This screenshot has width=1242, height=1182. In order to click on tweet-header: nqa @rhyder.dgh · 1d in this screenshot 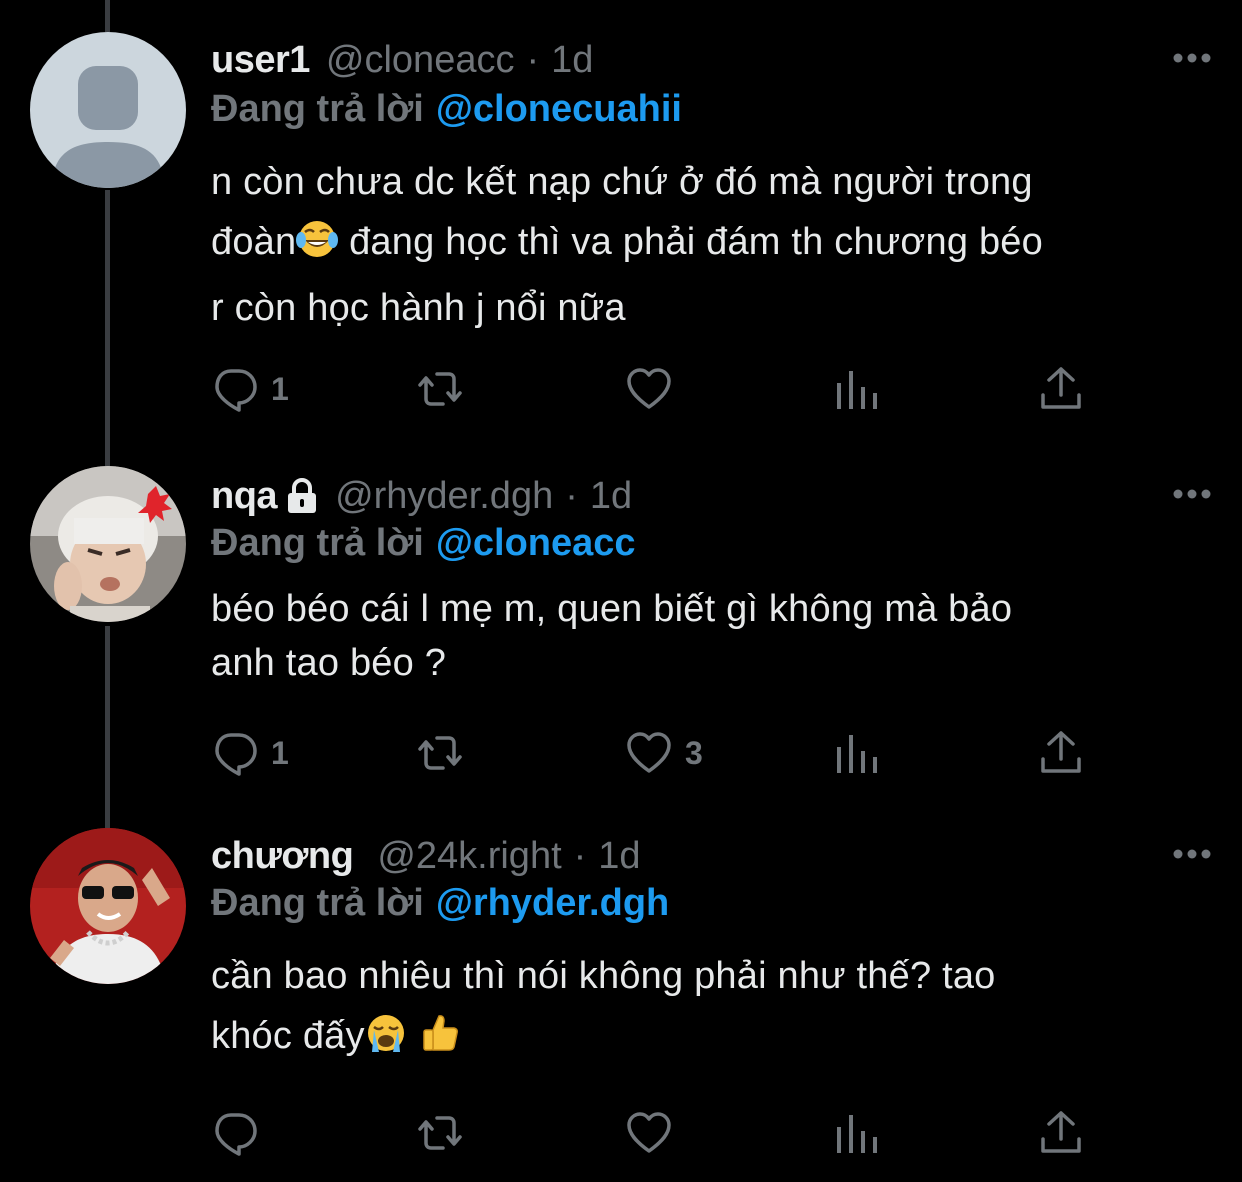, I will do `click(421, 496)`.